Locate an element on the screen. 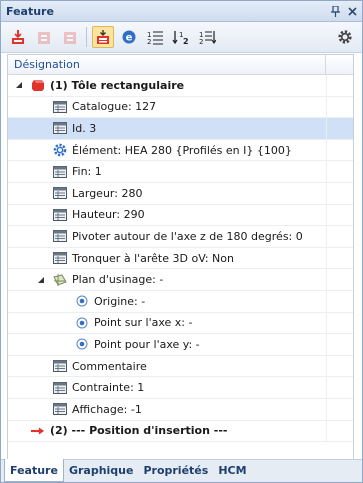 The height and width of the screenshot is (483, 363). toolbar: e 12 12 12 is located at coordinates (181, 37).